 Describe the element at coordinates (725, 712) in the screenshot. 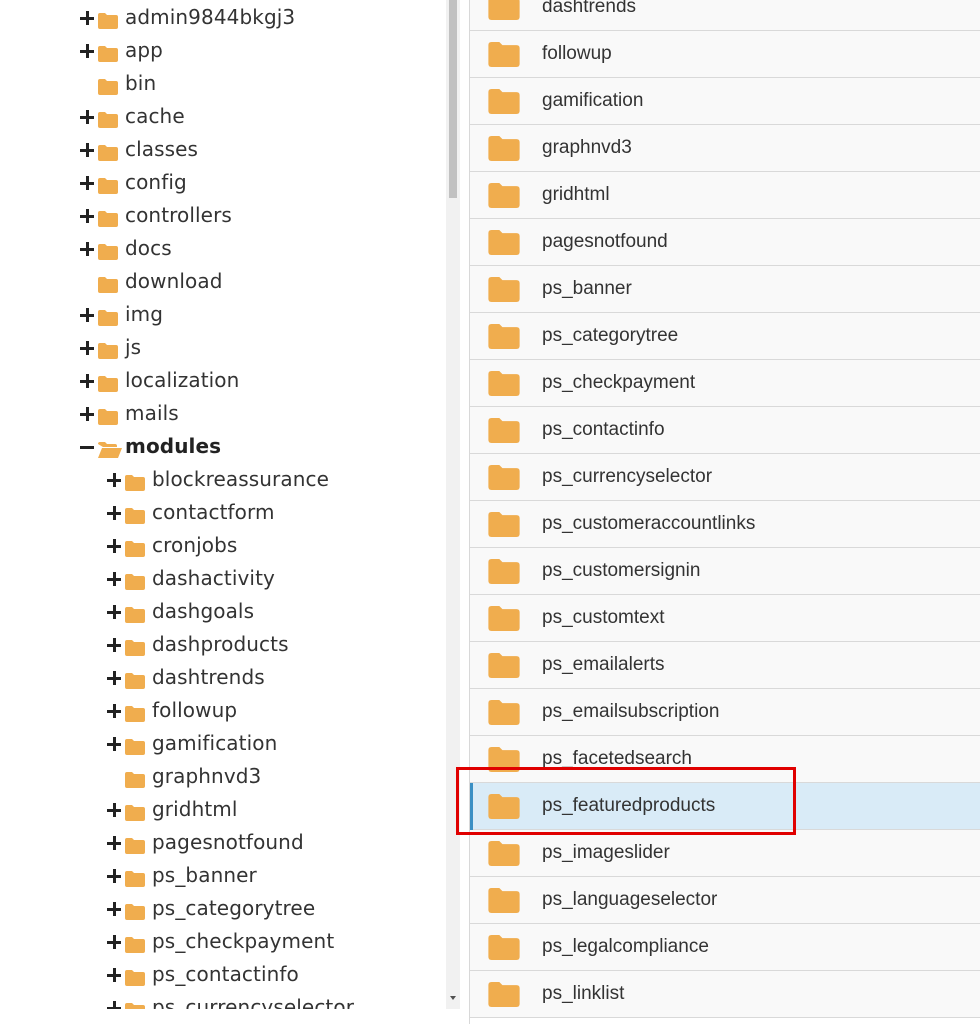

I see `list-row: ps_emailsubscription` at that location.